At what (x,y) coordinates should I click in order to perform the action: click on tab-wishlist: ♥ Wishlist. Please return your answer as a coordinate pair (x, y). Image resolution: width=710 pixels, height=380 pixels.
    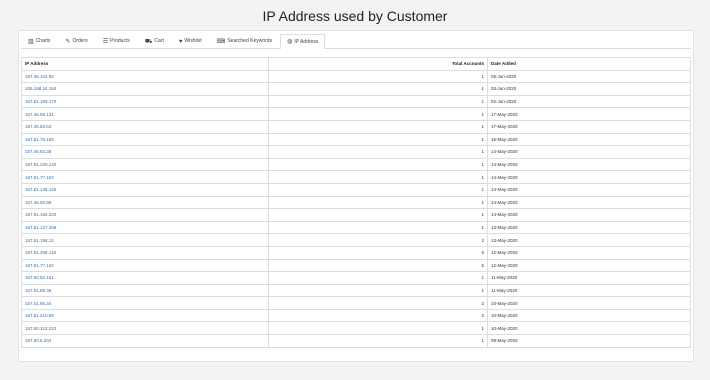
    Looking at the image, I should click on (190, 41).